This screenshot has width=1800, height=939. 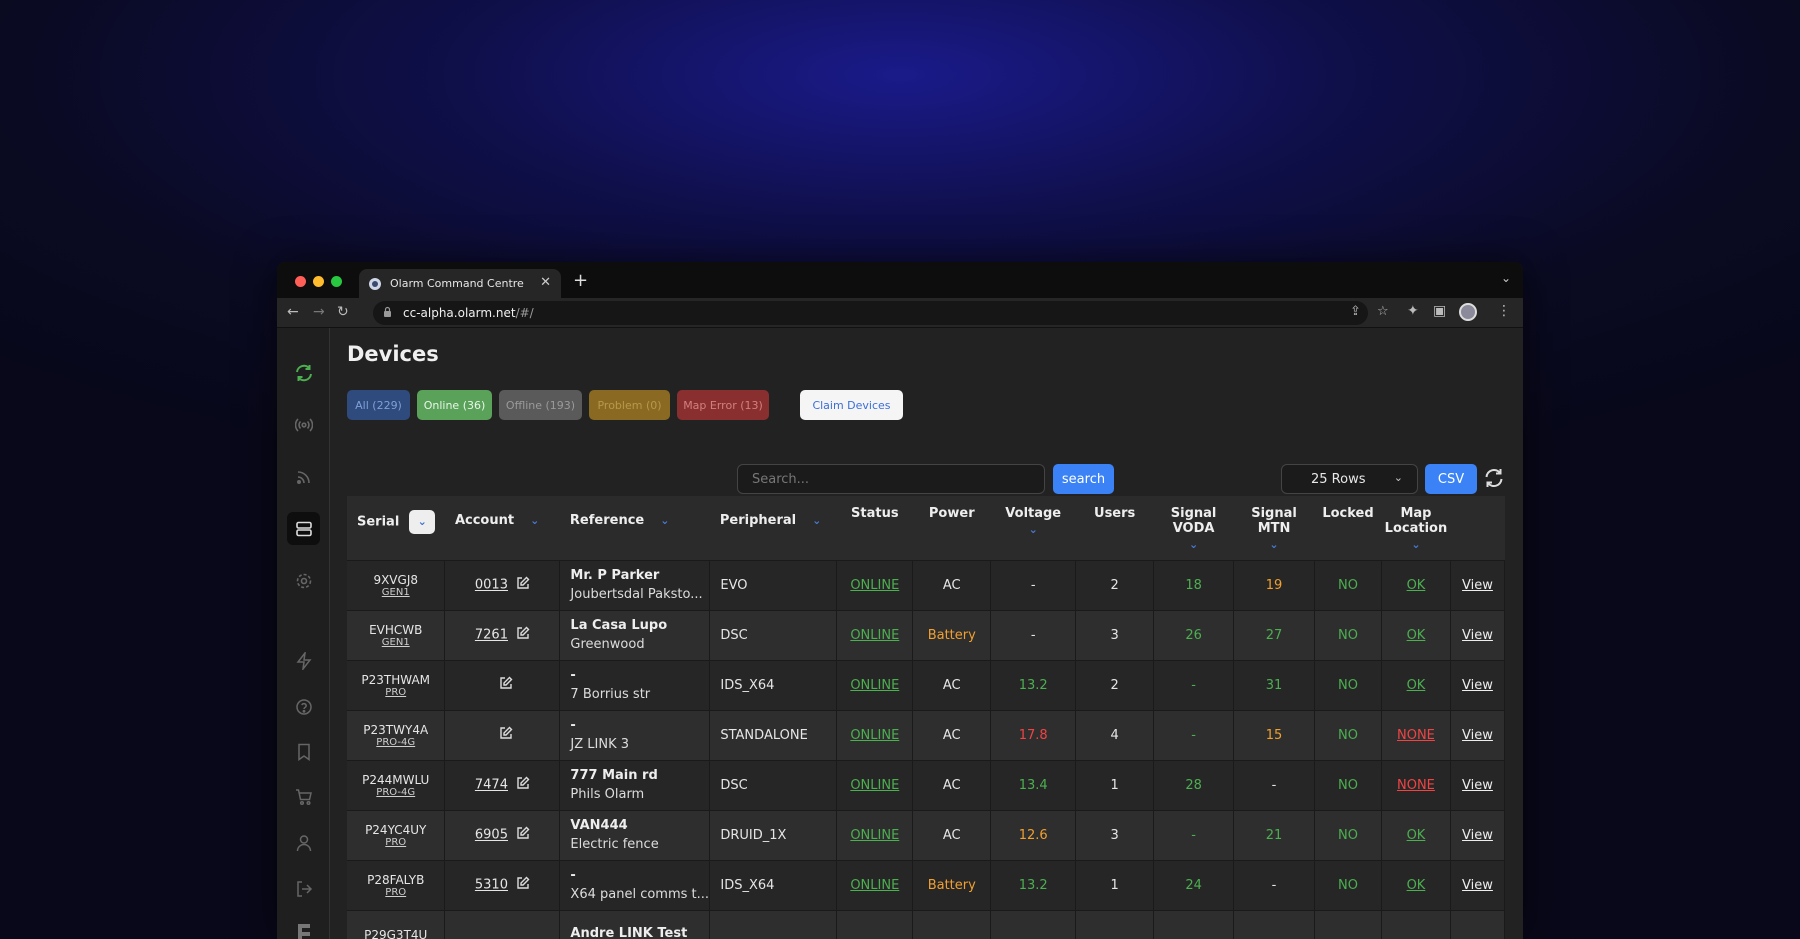 What do you see at coordinates (336, 281) in the screenshot?
I see `zoom-window-button` at bounding box center [336, 281].